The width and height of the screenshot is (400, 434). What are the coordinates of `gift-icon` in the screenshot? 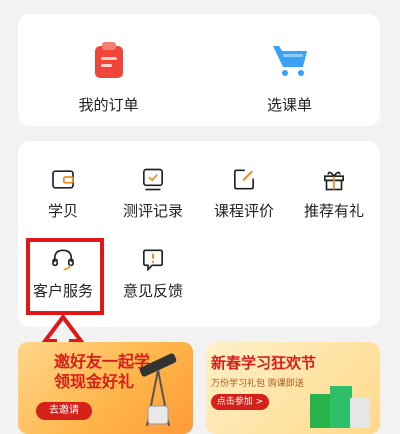 It's located at (334, 181).